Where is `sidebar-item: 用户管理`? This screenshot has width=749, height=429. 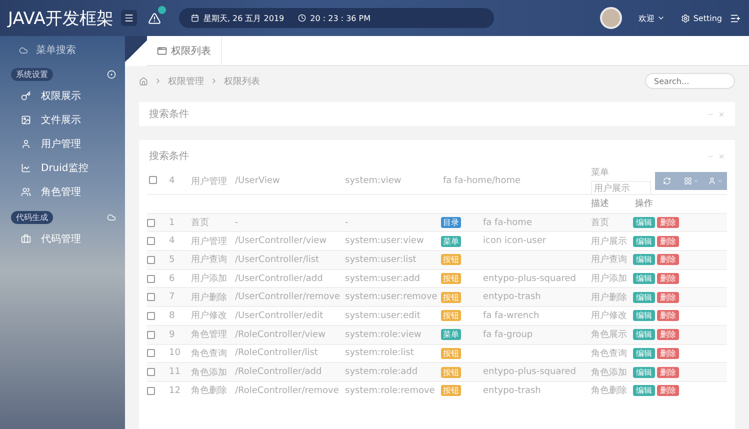
sidebar-item: 用户管理 is located at coordinates (62, 144).